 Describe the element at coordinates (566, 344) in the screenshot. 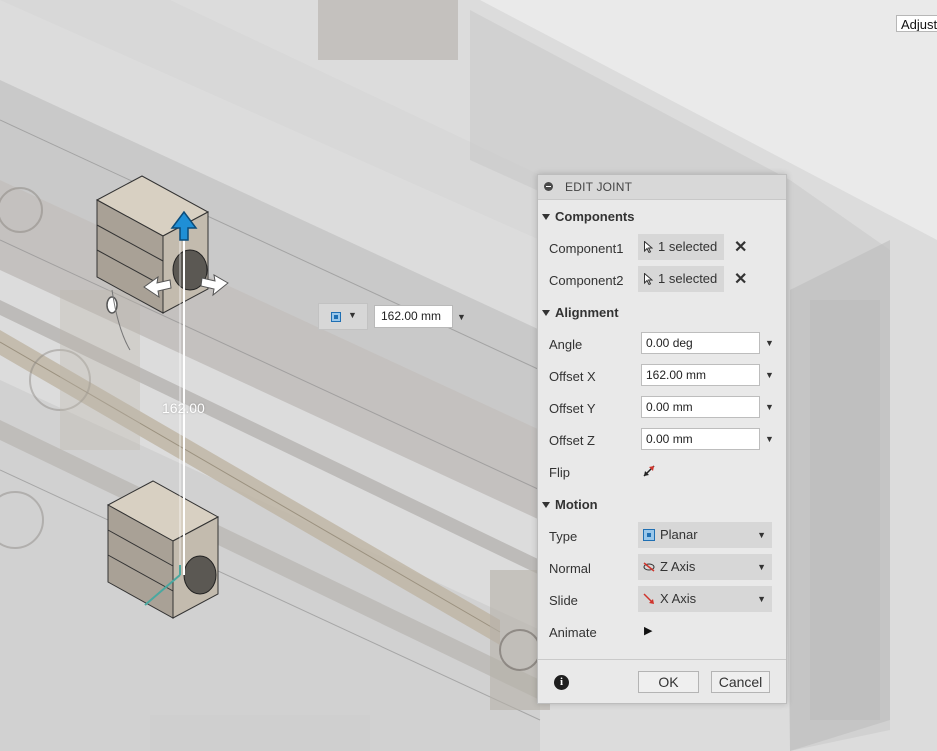

I see `angle-label: Angle` at that location.